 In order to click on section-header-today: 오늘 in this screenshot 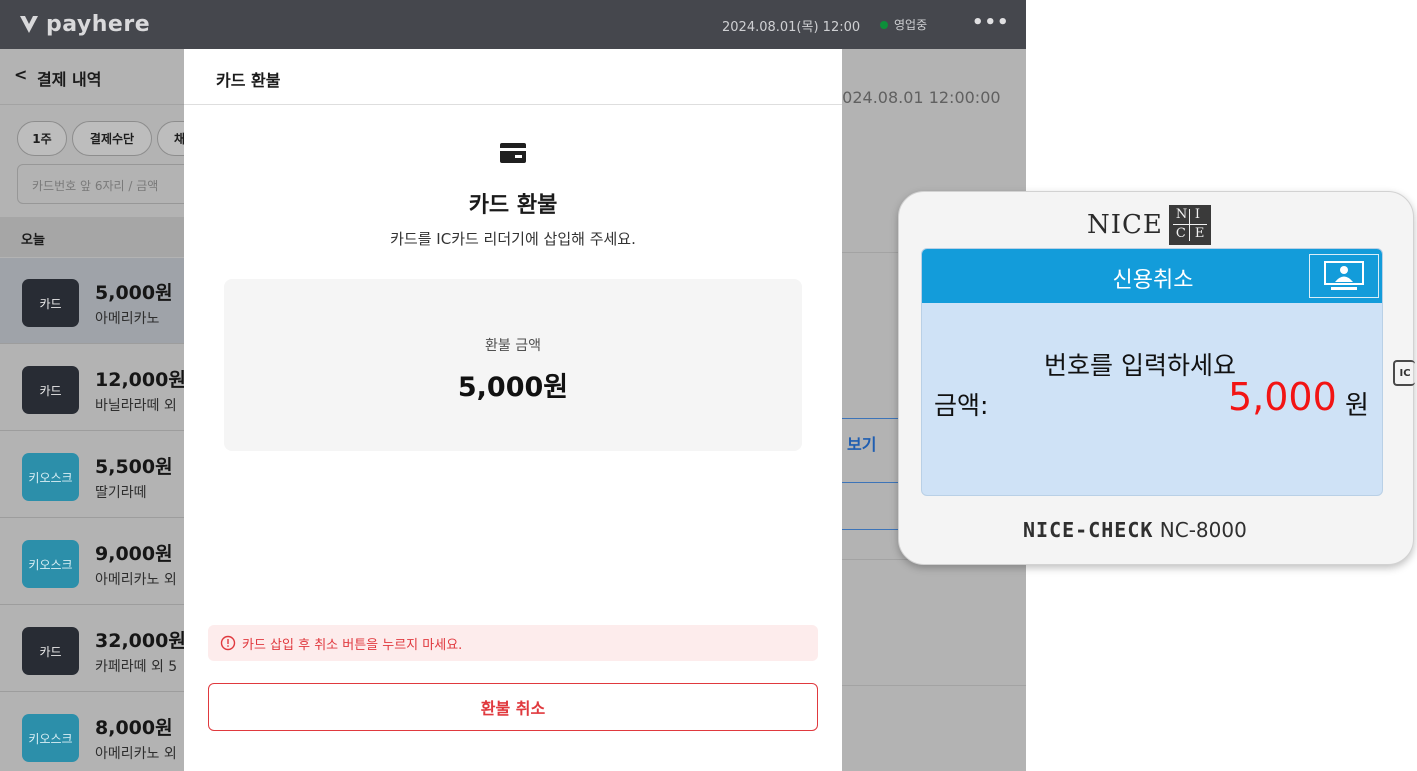, I will do `click(92, 237)`.